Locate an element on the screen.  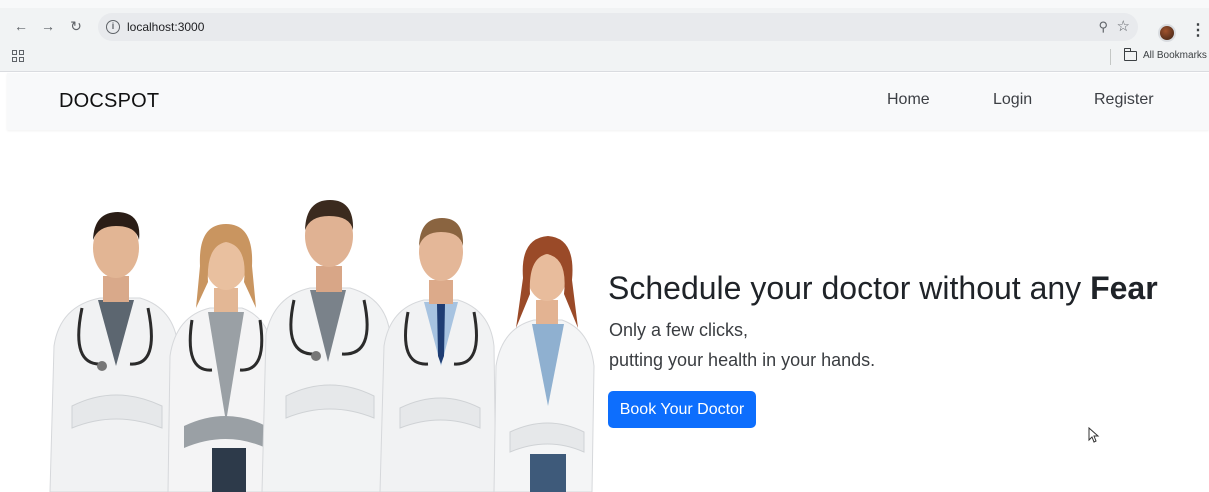
nav-link-register: Register is located at coordinates (1124, 100).